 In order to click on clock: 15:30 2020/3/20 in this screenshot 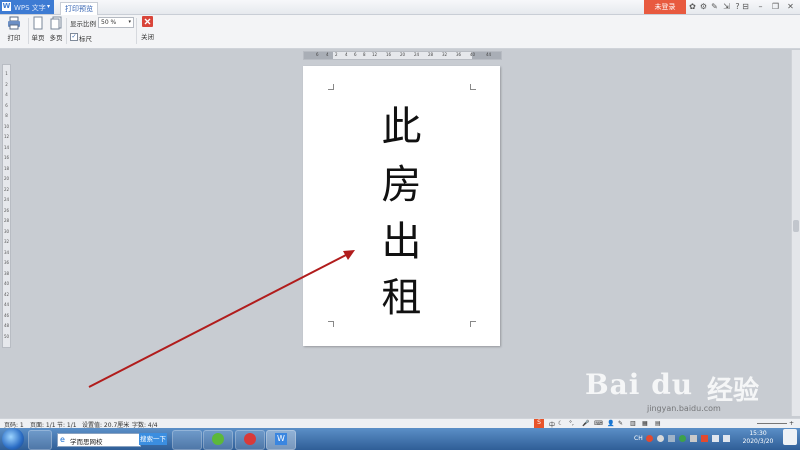, I will do `click(758, 438)`.